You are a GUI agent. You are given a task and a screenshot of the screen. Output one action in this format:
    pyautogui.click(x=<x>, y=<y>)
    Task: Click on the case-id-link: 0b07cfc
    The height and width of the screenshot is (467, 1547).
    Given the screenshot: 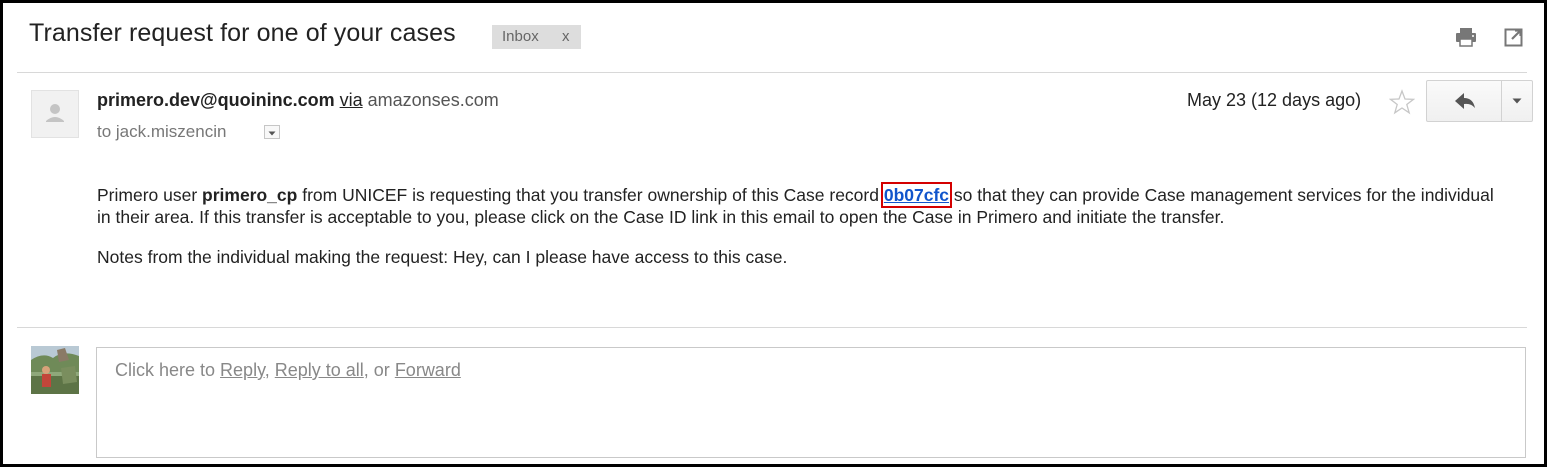 What is the action you would take?
    pyautogui.click(x=916, y=195)
    